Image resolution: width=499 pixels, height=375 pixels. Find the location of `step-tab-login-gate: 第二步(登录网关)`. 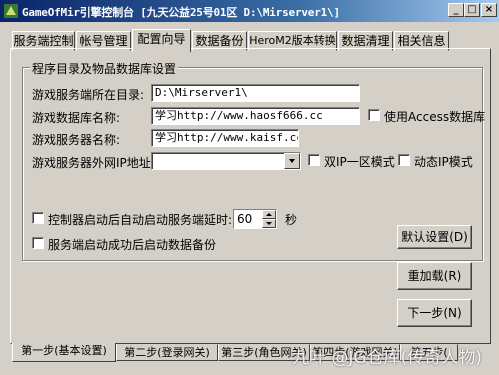

step-tab-login-gate: 第二步(登录网关) is located at coordinates (167, 352).